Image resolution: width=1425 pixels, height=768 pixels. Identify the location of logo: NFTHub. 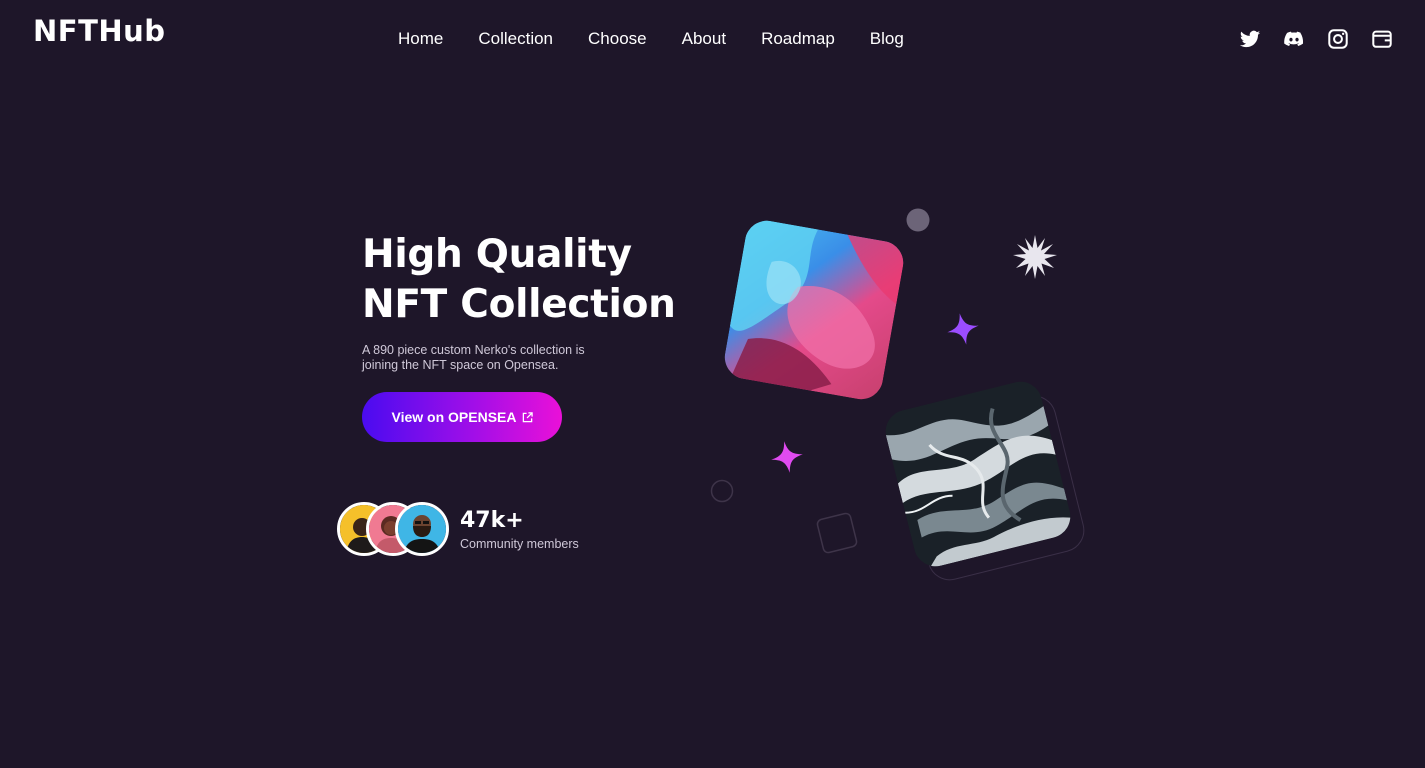
(99, 31).